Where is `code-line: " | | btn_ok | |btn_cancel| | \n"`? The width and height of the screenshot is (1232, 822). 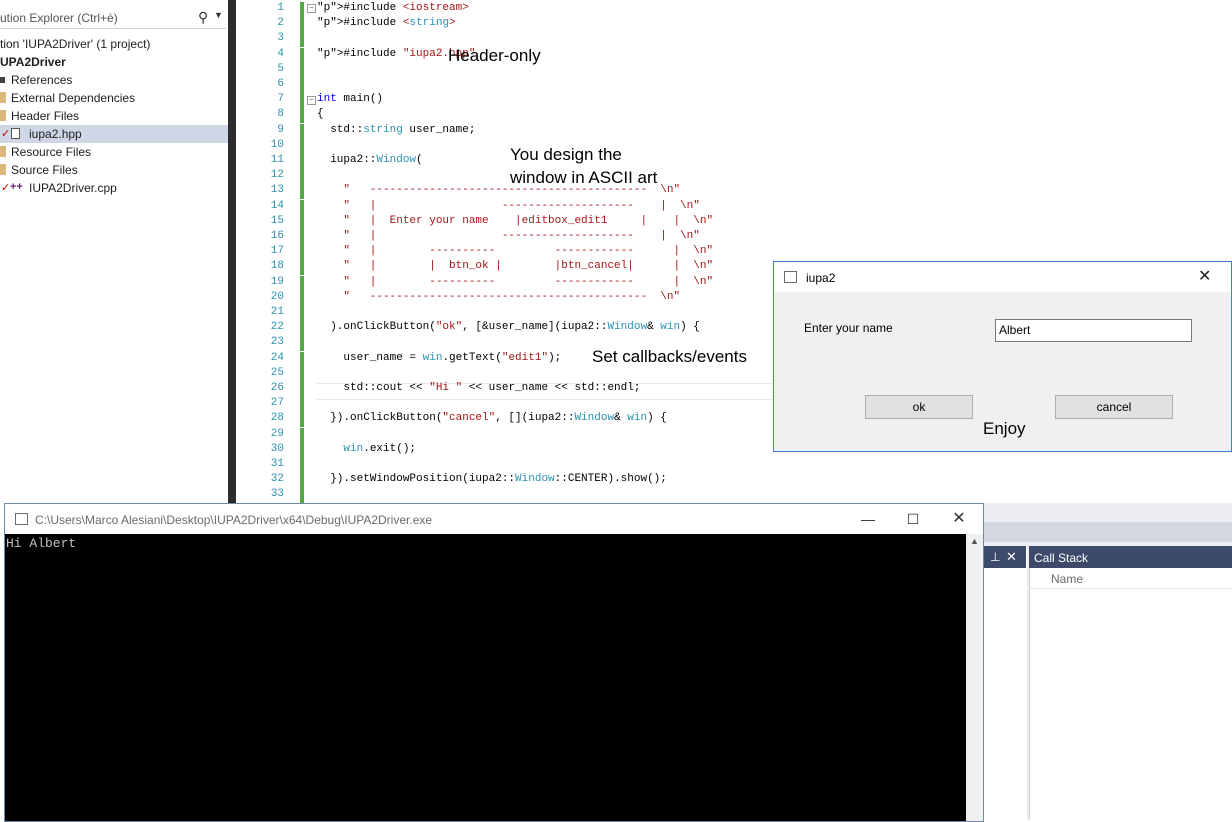 code-line: " | | btn_ok | |btn_cancel| | \n" is located at coordinates (515, 266).